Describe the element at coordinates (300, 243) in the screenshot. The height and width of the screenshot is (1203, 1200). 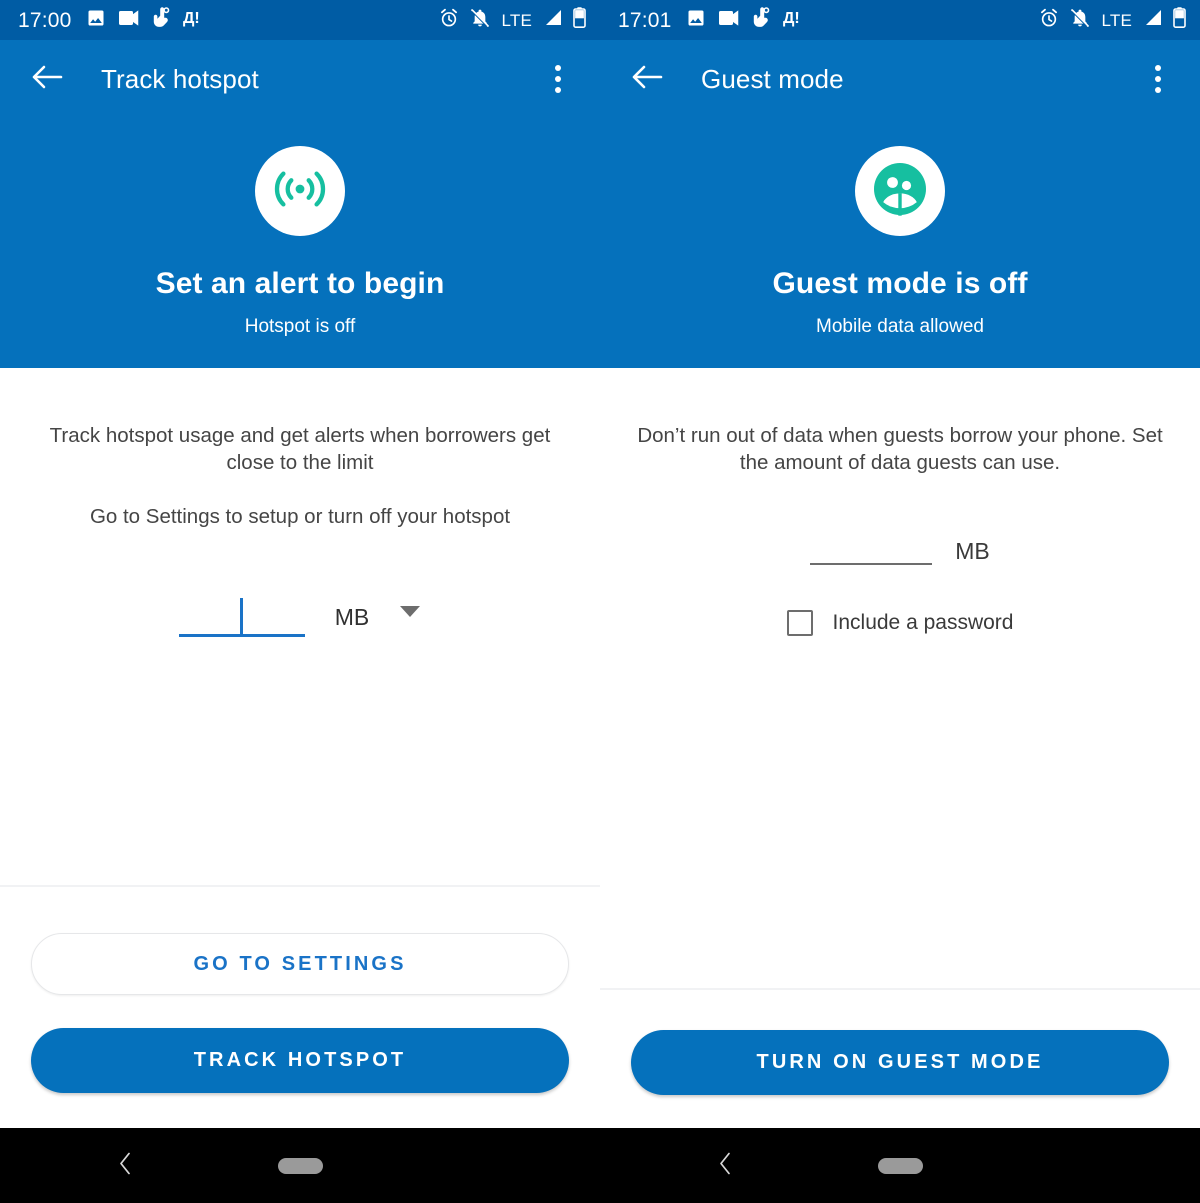
I see `hero-section-left: Set an alert to begin Hotspot is off` at that location.